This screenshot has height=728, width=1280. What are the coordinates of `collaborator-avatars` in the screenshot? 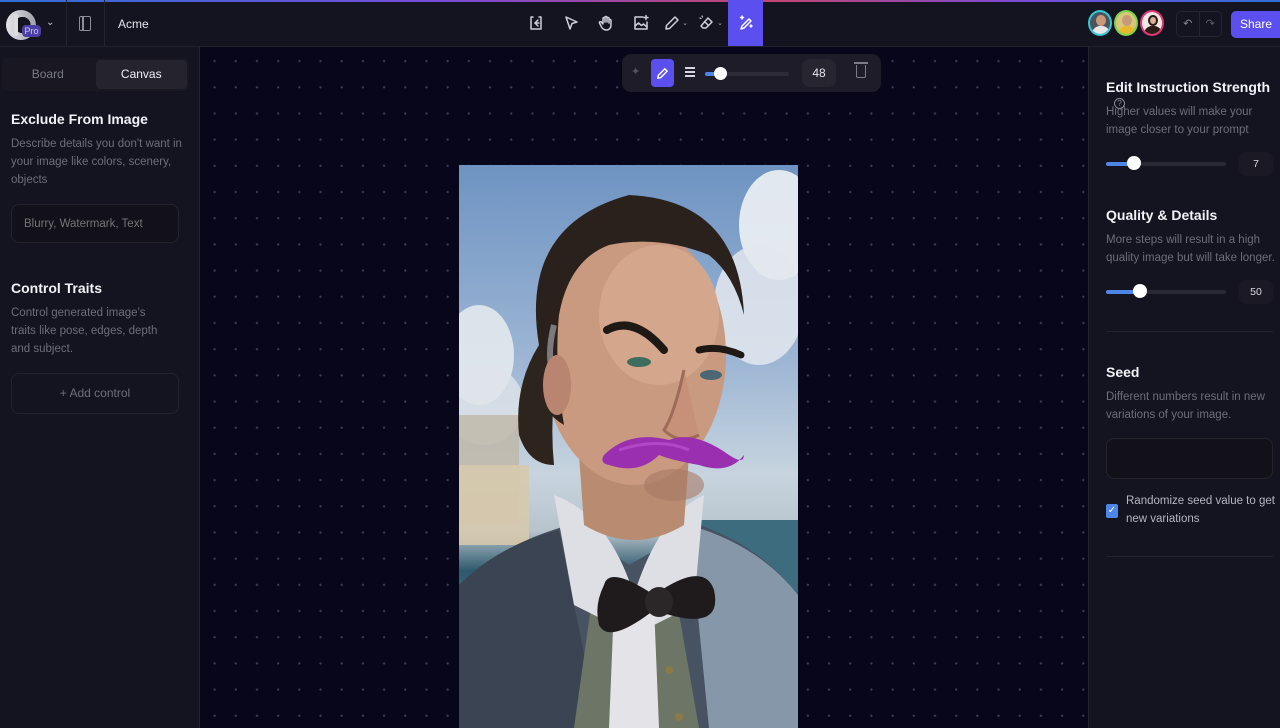 It's located at (1126, 23).